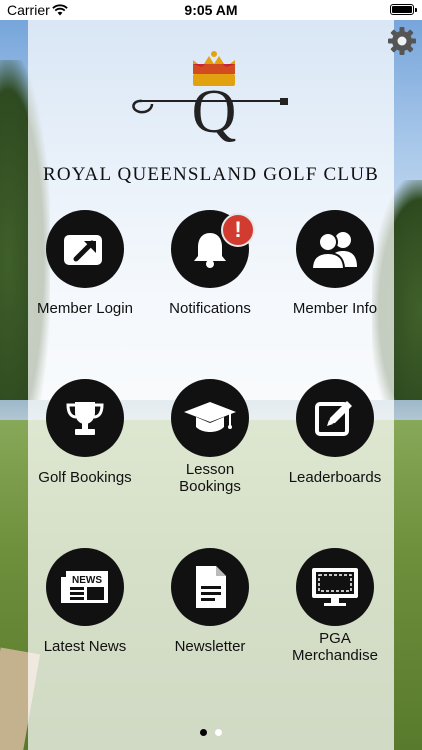 The height and width of the screenshot is (750, 422). What do you see at coordinates (210, 646) in the screenshot?
I see `newsletter-label: Newsletter` at bounding box center [210, 646].